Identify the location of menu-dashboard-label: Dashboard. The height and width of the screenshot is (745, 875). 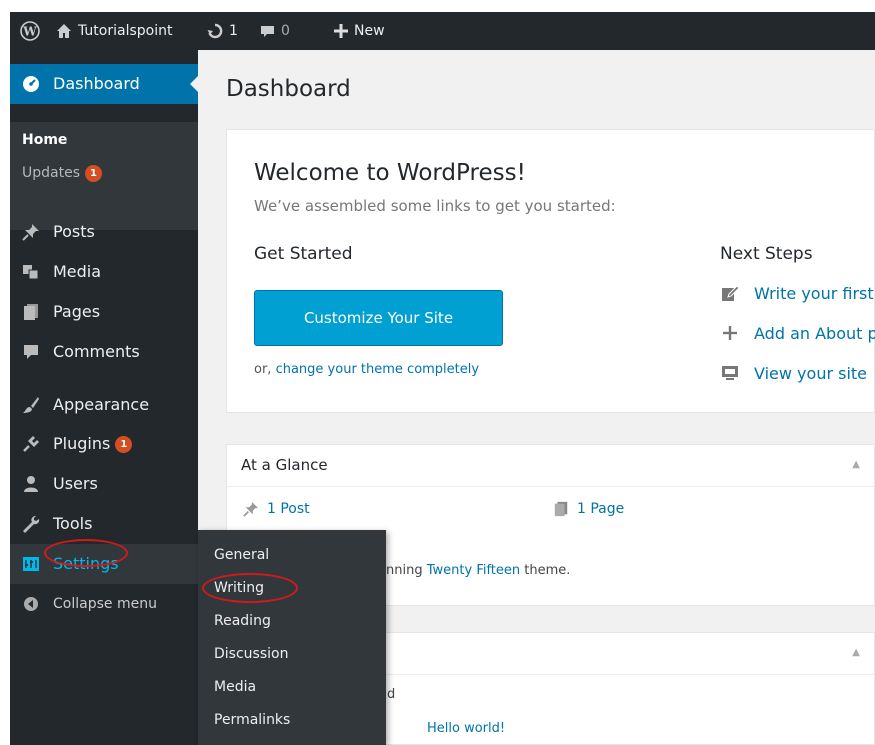
(96, 83).